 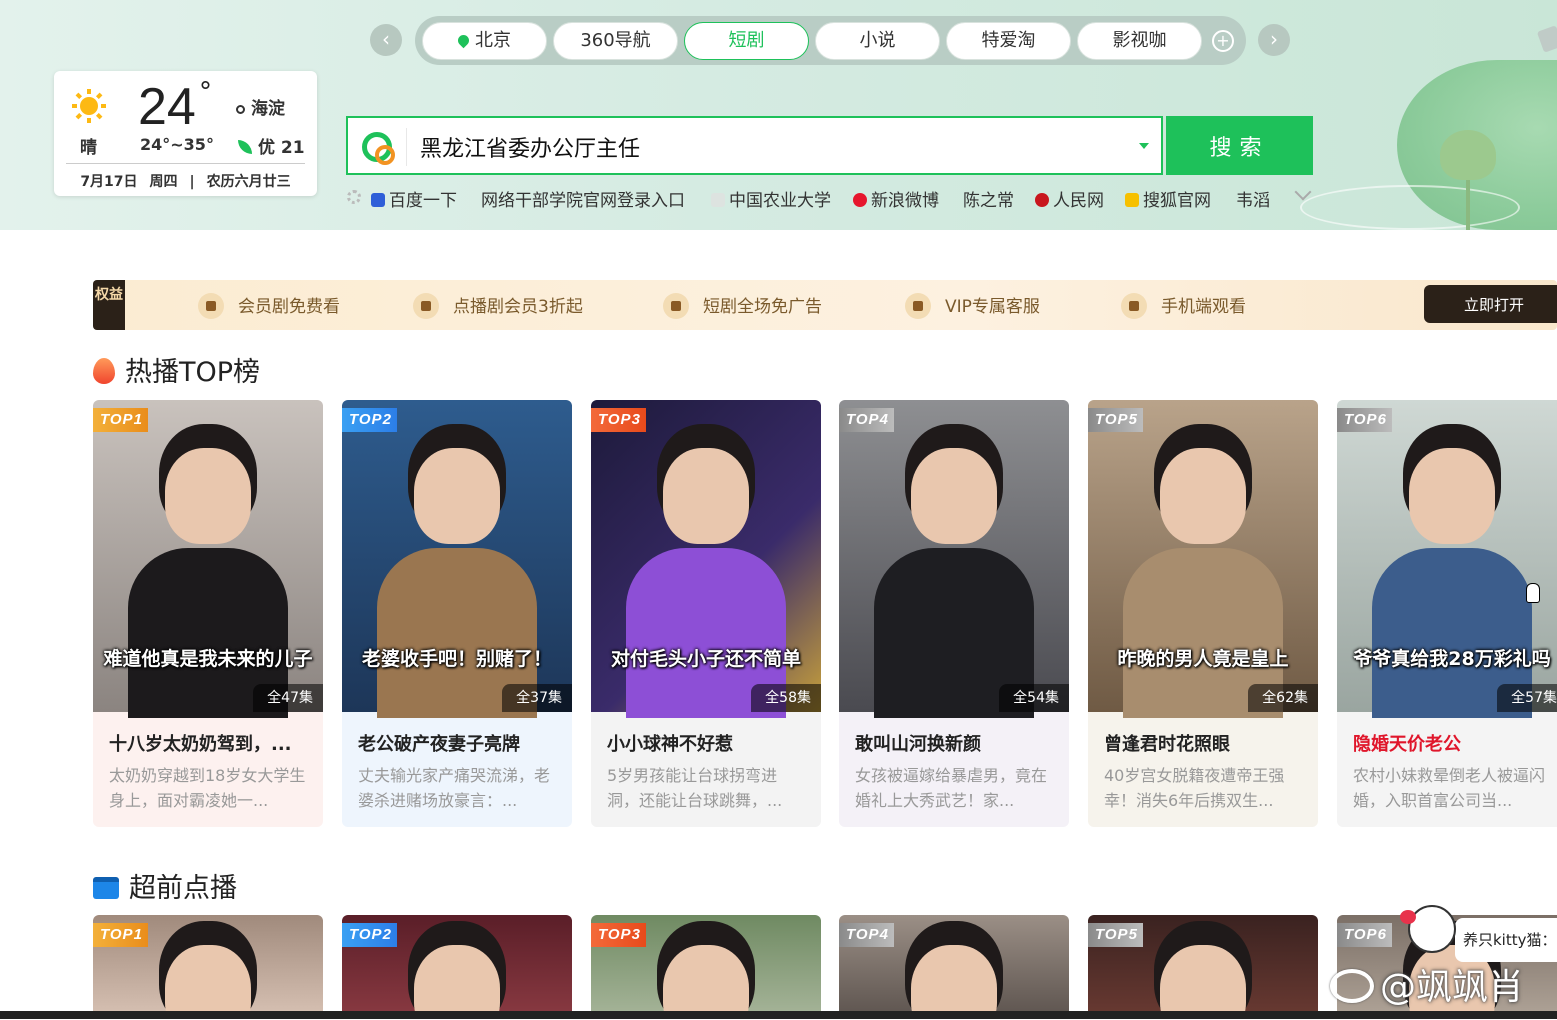 I want to click on current-temperature: 24, so click(x=167, y=107).